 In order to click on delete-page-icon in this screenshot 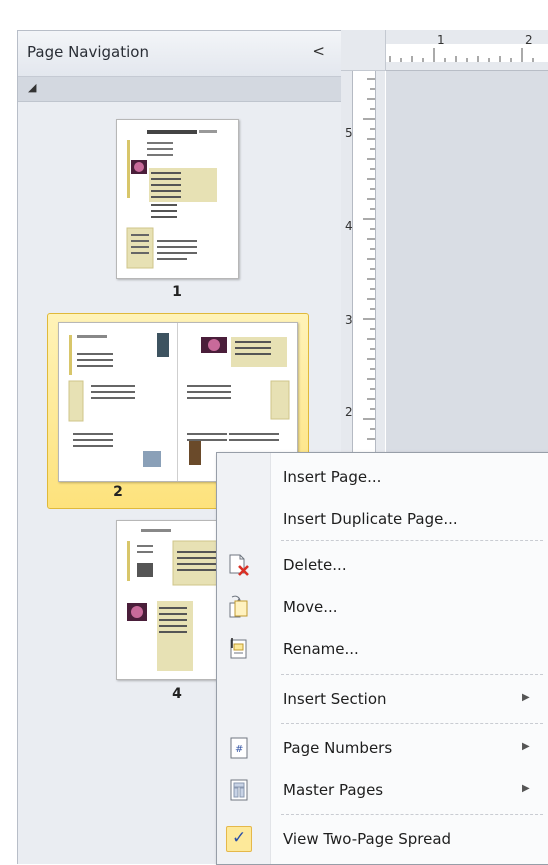, I will do `click(239, 565)`.